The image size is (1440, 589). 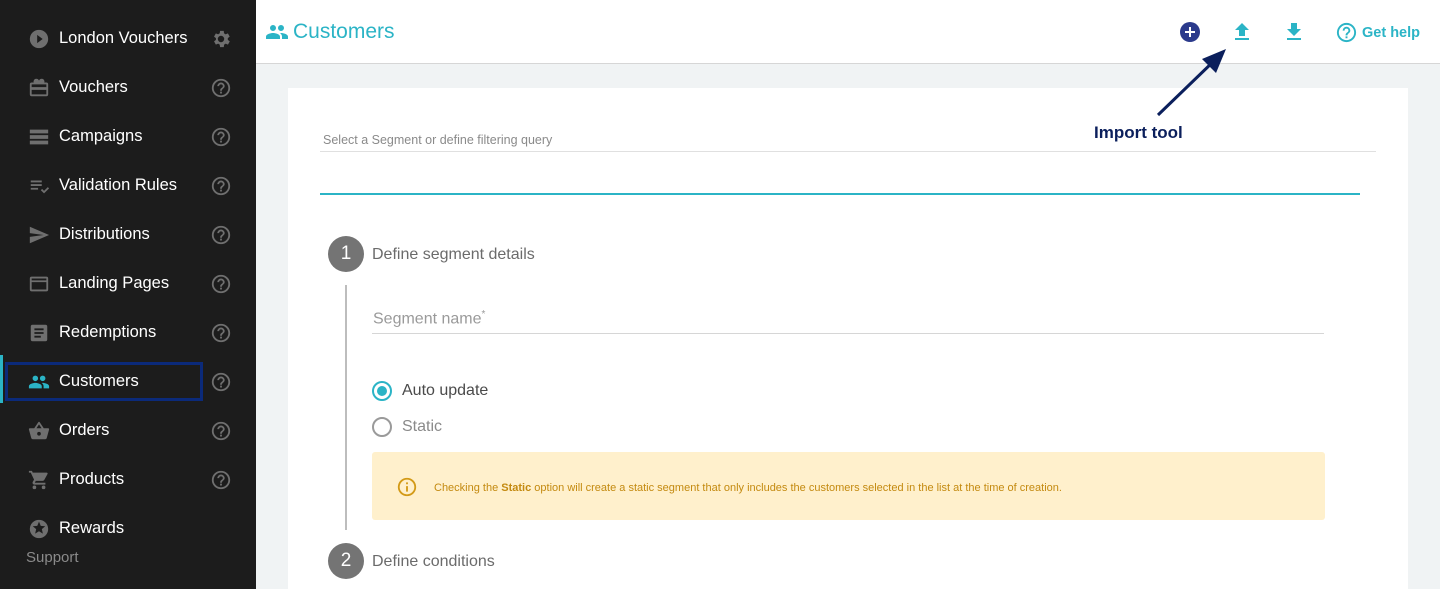 What do you see at coordinates (483, 314) in the screenshot?
I see `required-mark: *` at bounding box center [483, 314].